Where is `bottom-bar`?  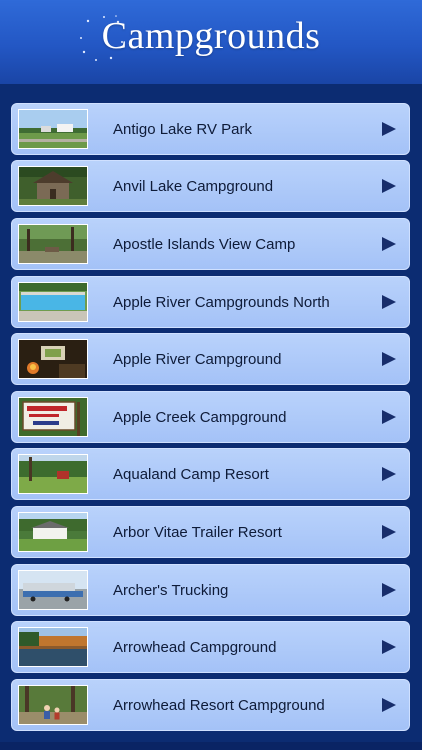 bottom-bar is located at coordinates (211, 746).